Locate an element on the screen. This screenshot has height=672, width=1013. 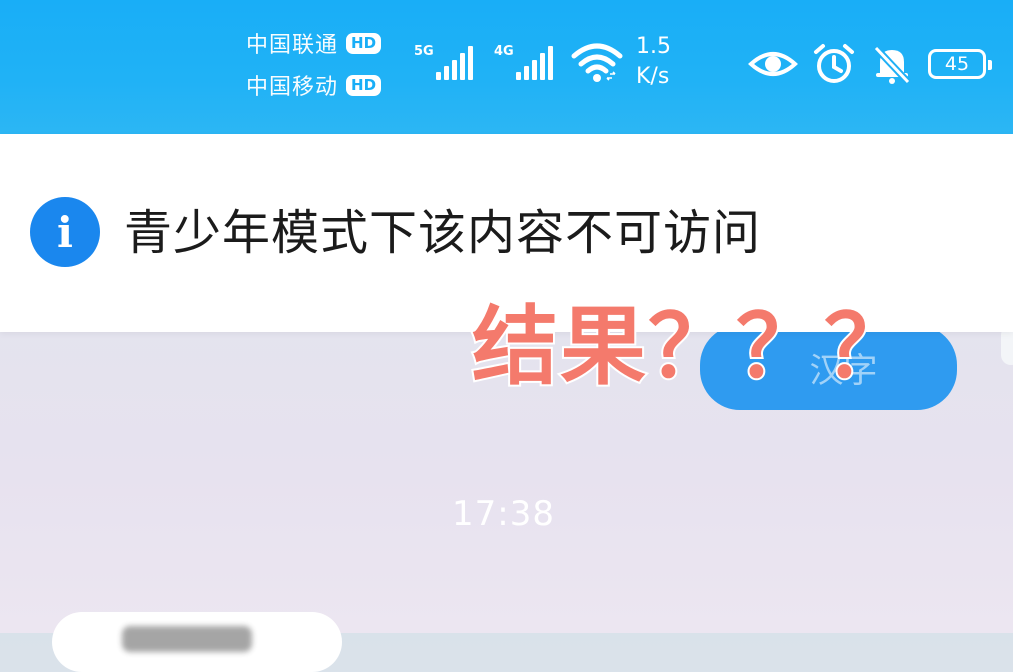
info-icon: i is located at coordinates (65, 232).